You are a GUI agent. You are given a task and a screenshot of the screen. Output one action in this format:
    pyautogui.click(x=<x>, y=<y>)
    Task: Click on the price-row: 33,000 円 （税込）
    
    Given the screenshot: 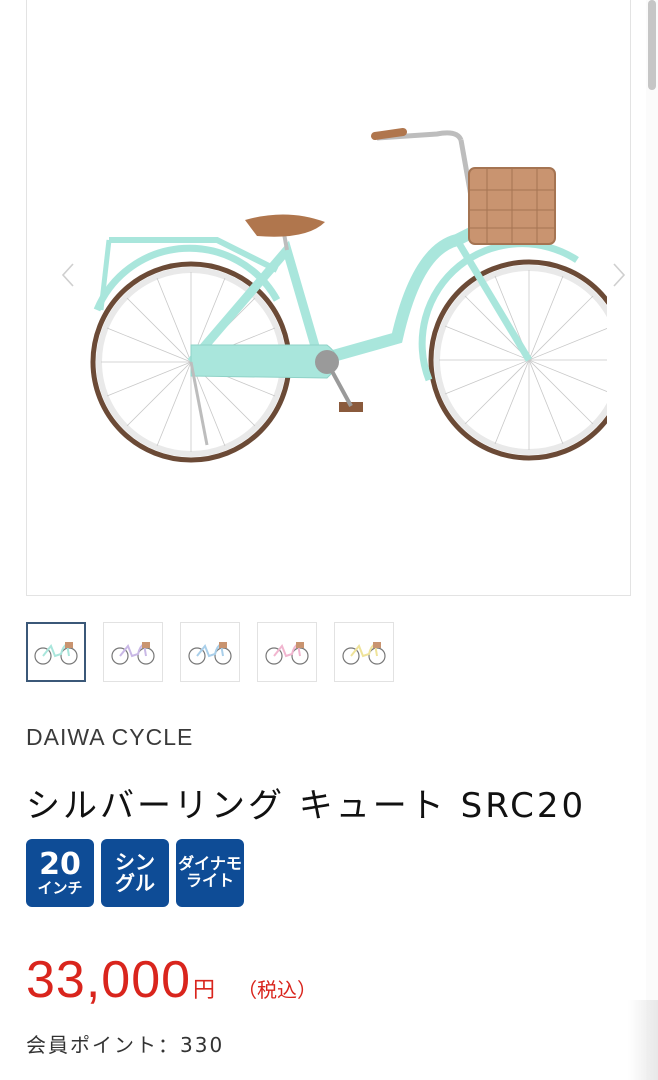 What is the action you would take?
    pyautogui.click(x=171, y=980)
    